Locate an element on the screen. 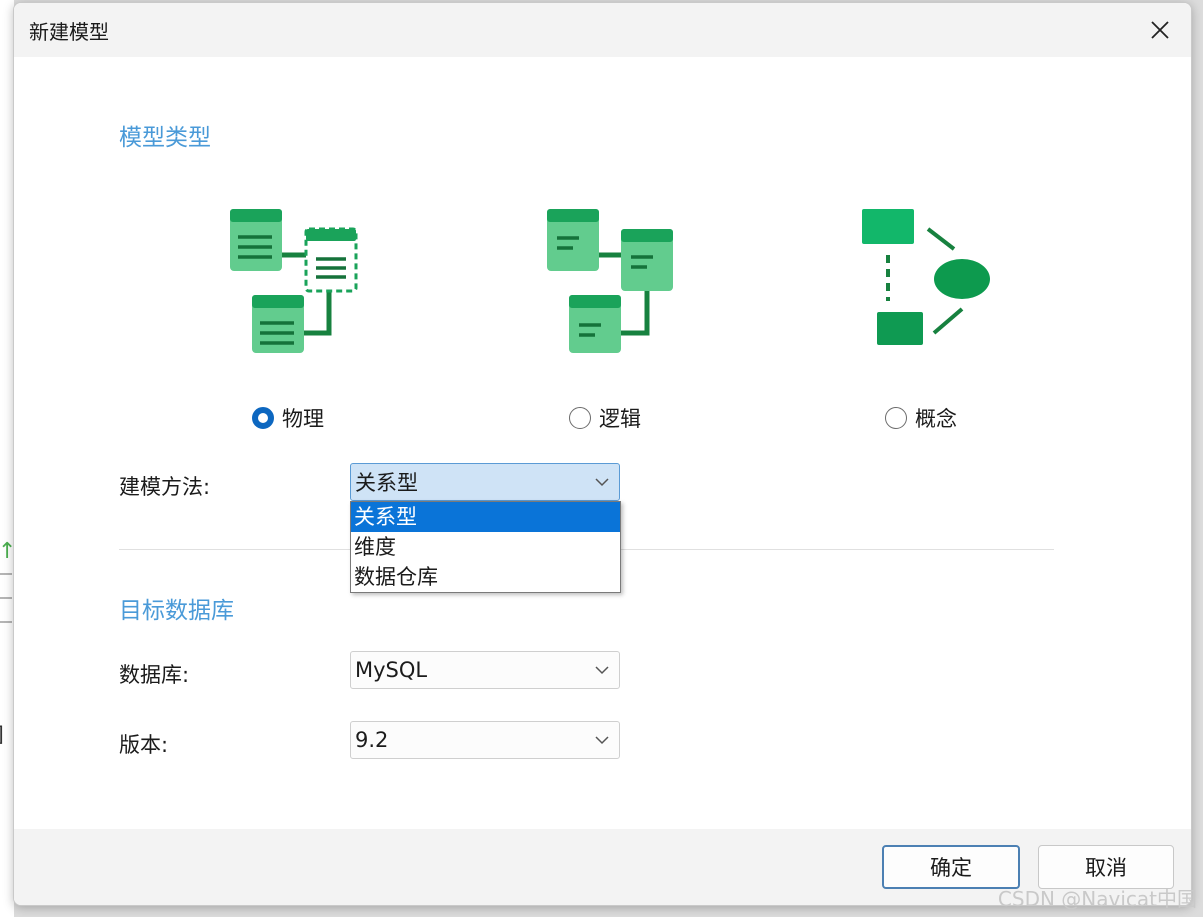 Image resolution: width=1203 pixels, height=917 pixels. radio-physical: 物理 is located at coordinates (288, 418).